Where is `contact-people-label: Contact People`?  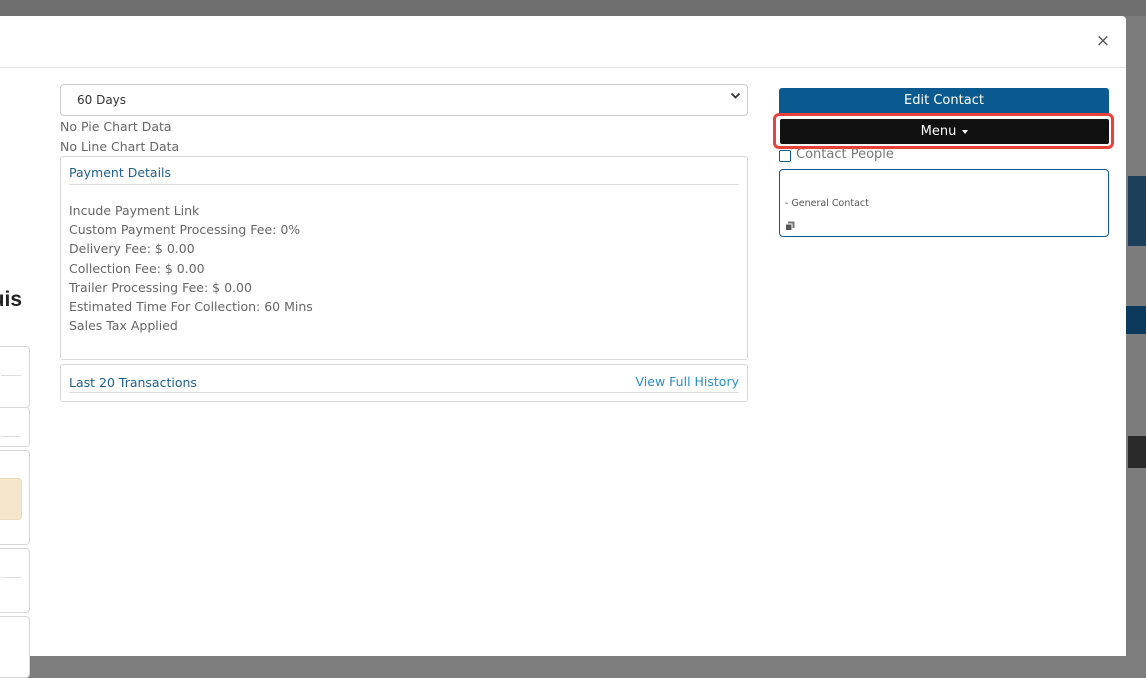
contact-people-label: Contact People is located at coordinates (845, 154).